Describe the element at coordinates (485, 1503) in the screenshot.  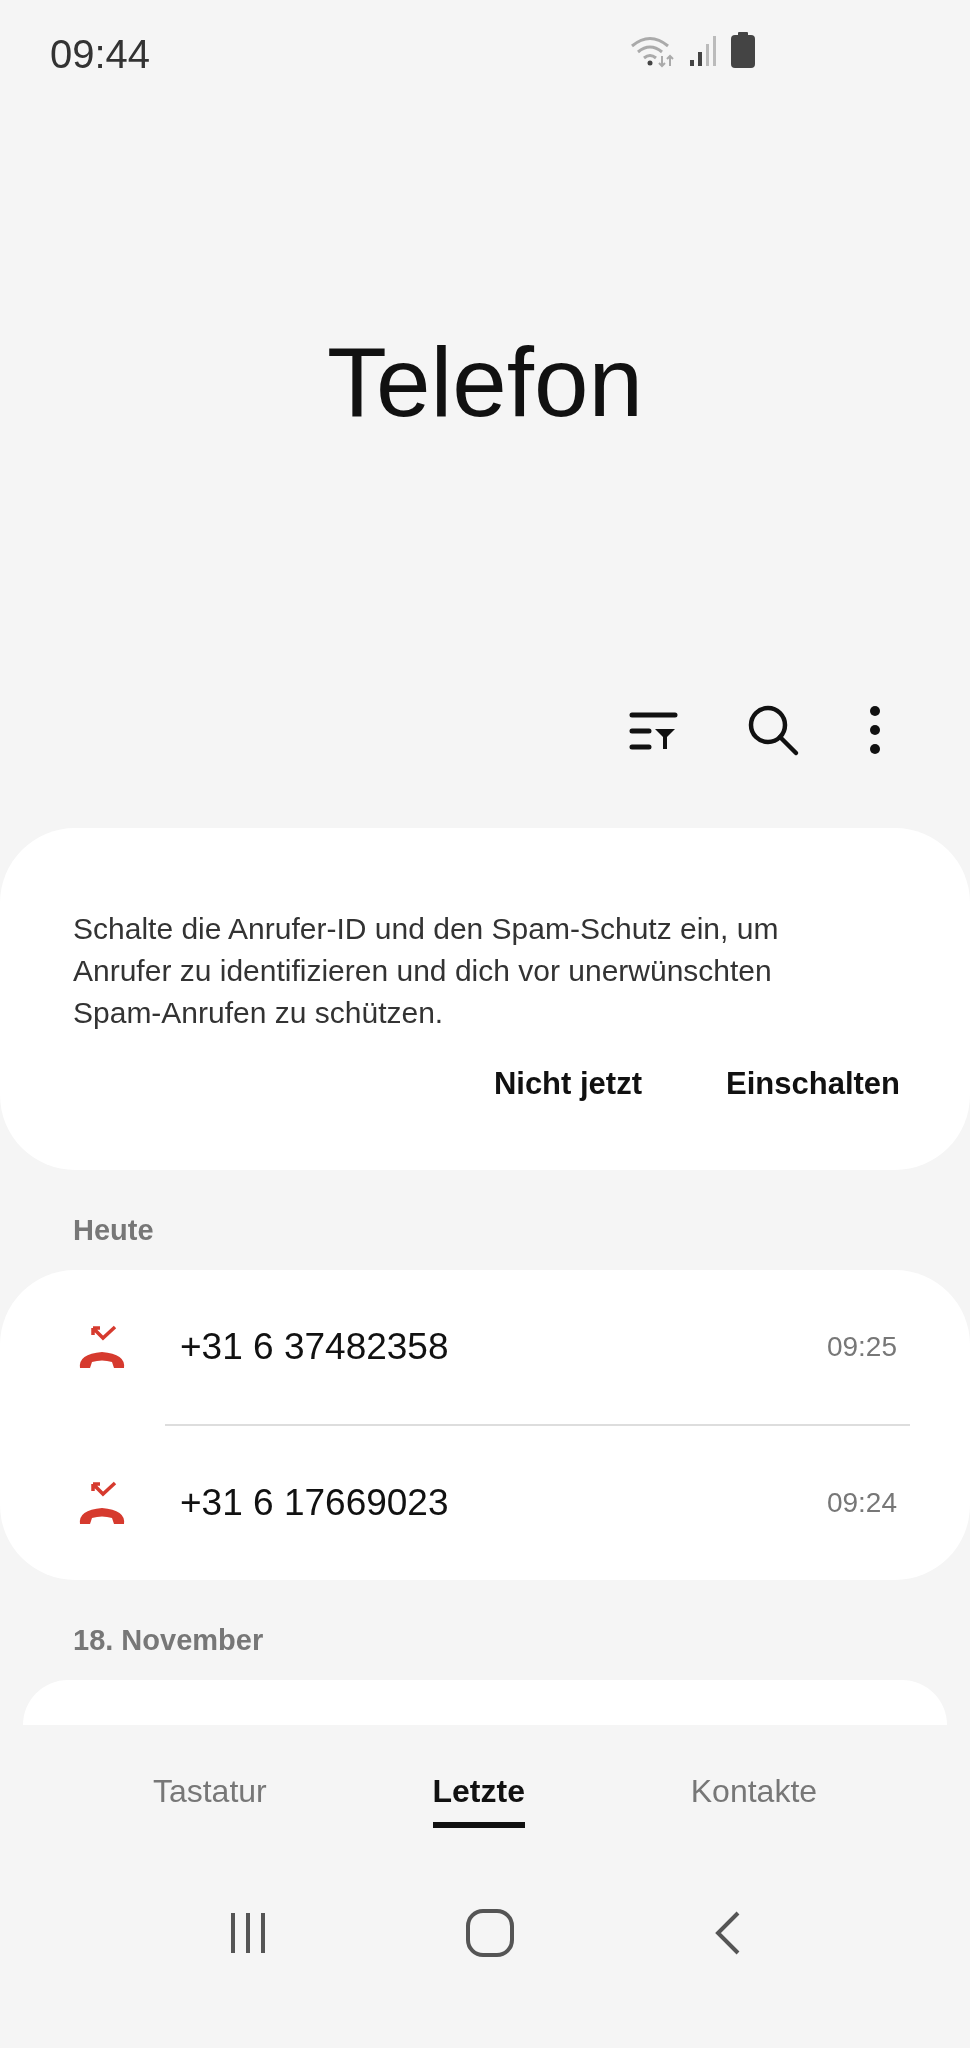
I see `call-log-item: +31 6 17669023 09:24` at that location.